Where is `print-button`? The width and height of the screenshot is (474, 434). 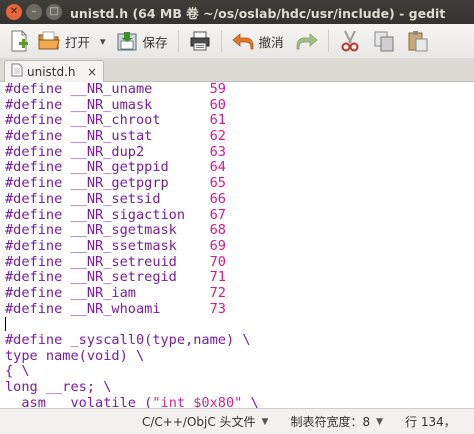 print-button is located at coordinates (200, 41).